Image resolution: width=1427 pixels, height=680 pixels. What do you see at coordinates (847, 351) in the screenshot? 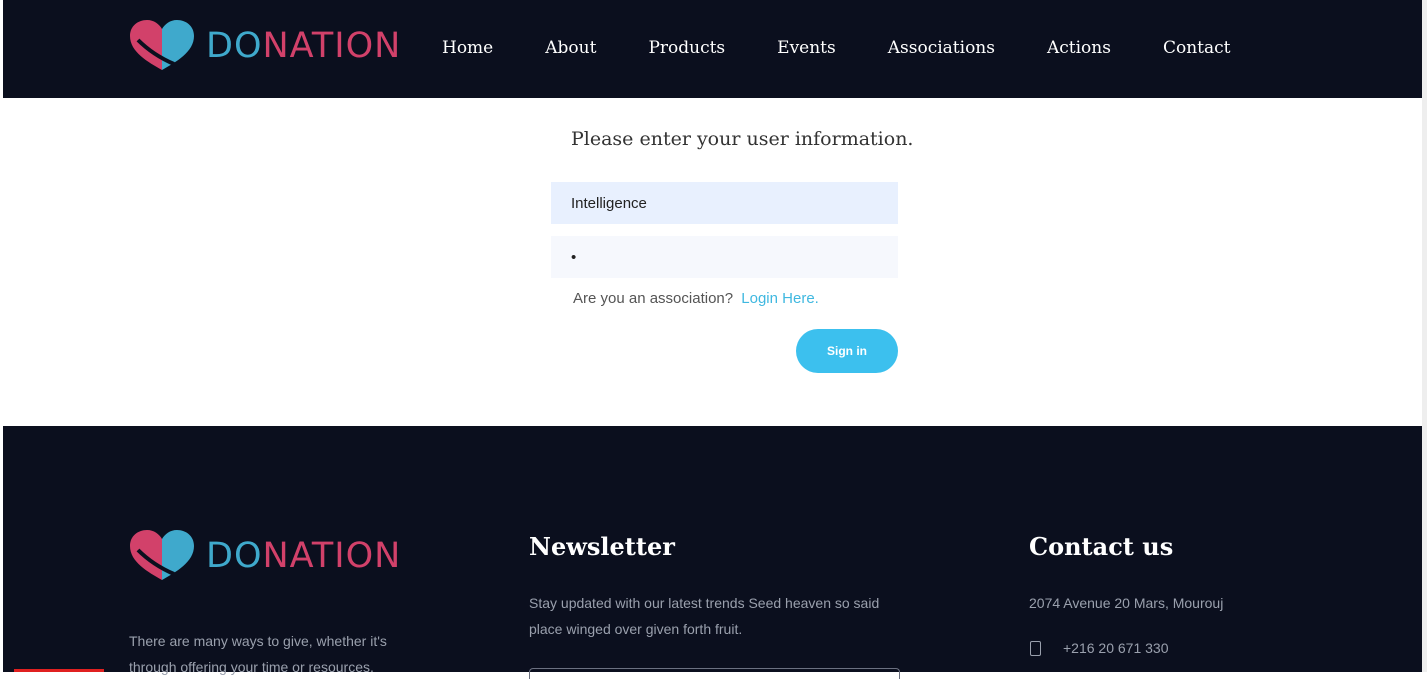
I see `sign-in-button: Sign in` at bounding box center [847, 351].